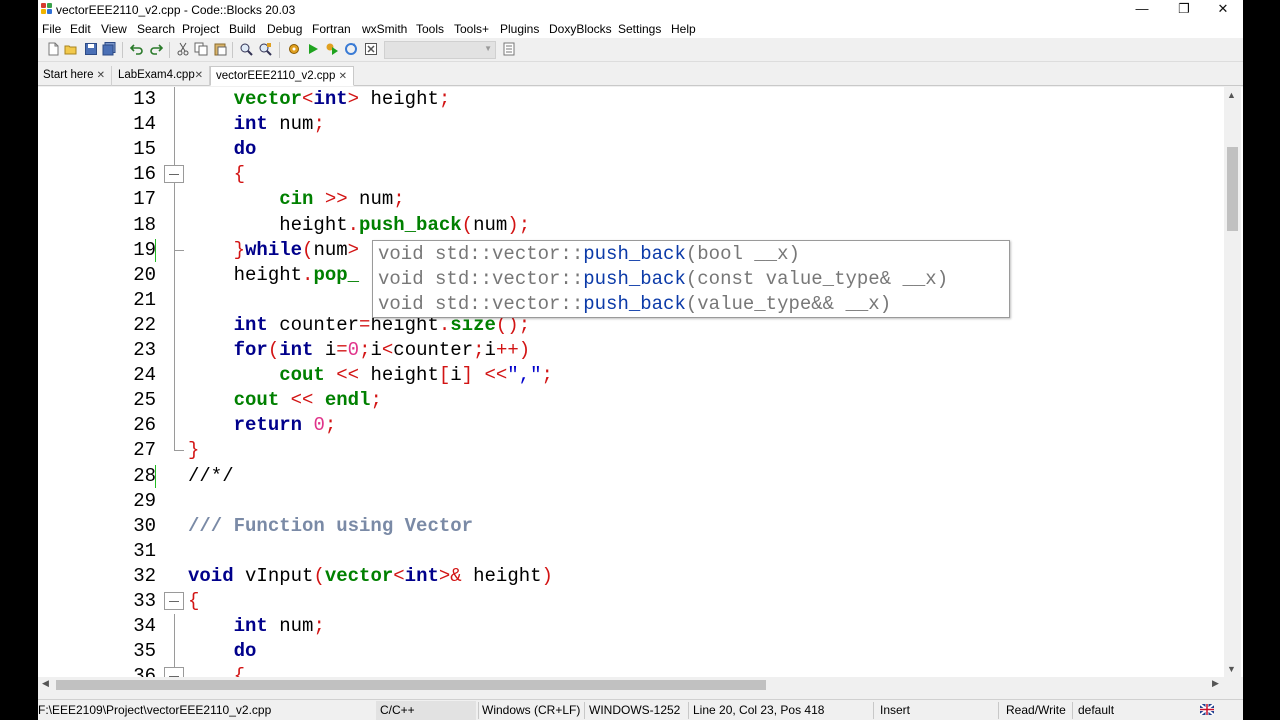 The width and height of the screenshot is (1280, 720). What do you see at coordinates (156, 49) in the screenshot?
I see `redo-icon` at bounding box center [156, 49].